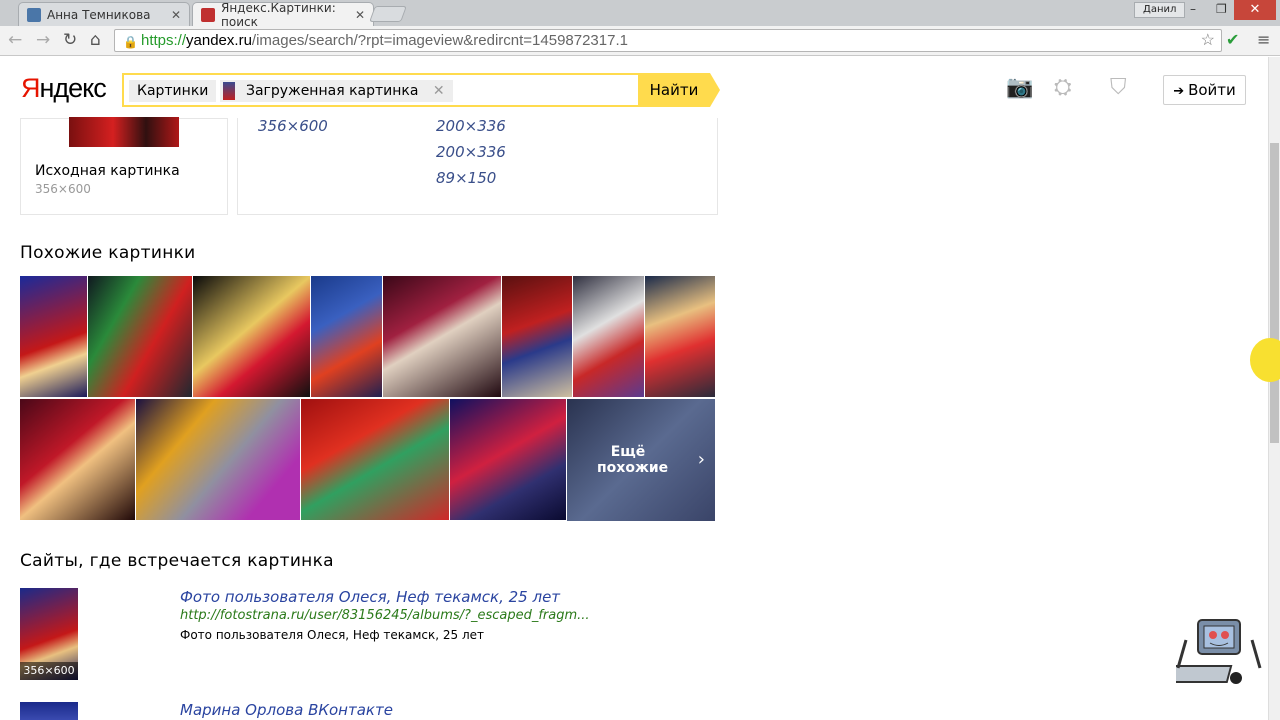  Describe the element at coordinates (278, 14) in the screenshot. I see `tab-label: Яндекс.Картинки: поиск` at that location.